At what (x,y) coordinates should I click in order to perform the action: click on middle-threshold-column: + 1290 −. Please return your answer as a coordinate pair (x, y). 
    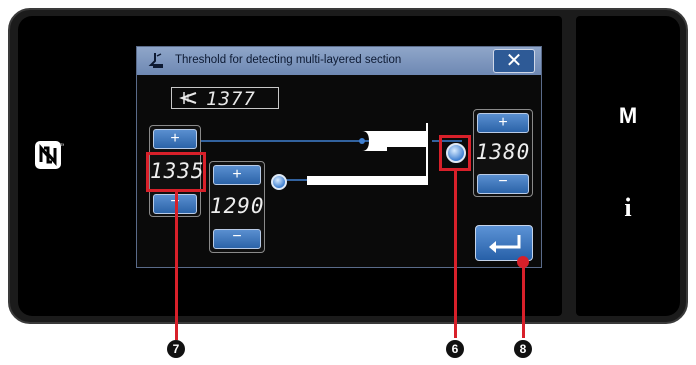
    Looking at the image, I should click on (237, 207).